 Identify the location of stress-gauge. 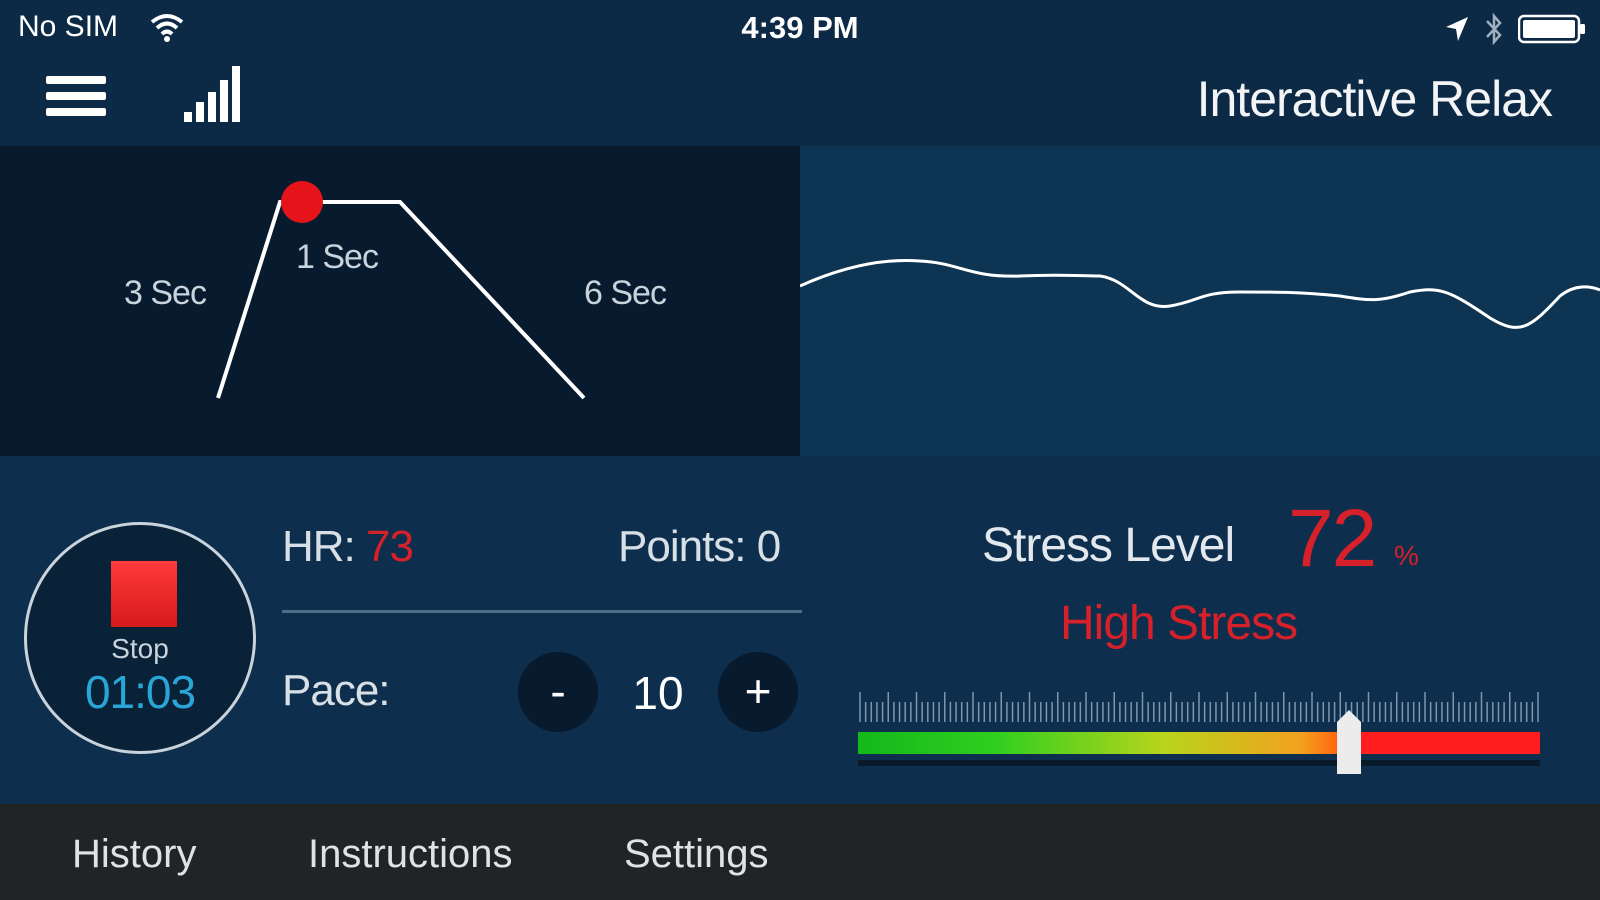
(1199, 733).